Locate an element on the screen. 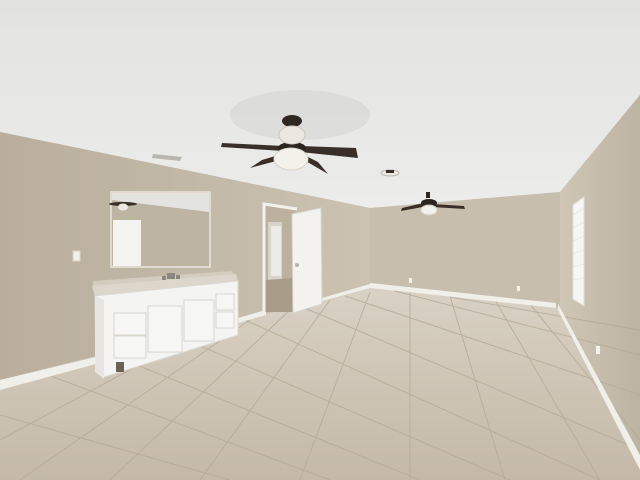  door-knob is located at coordinates (297, 265).